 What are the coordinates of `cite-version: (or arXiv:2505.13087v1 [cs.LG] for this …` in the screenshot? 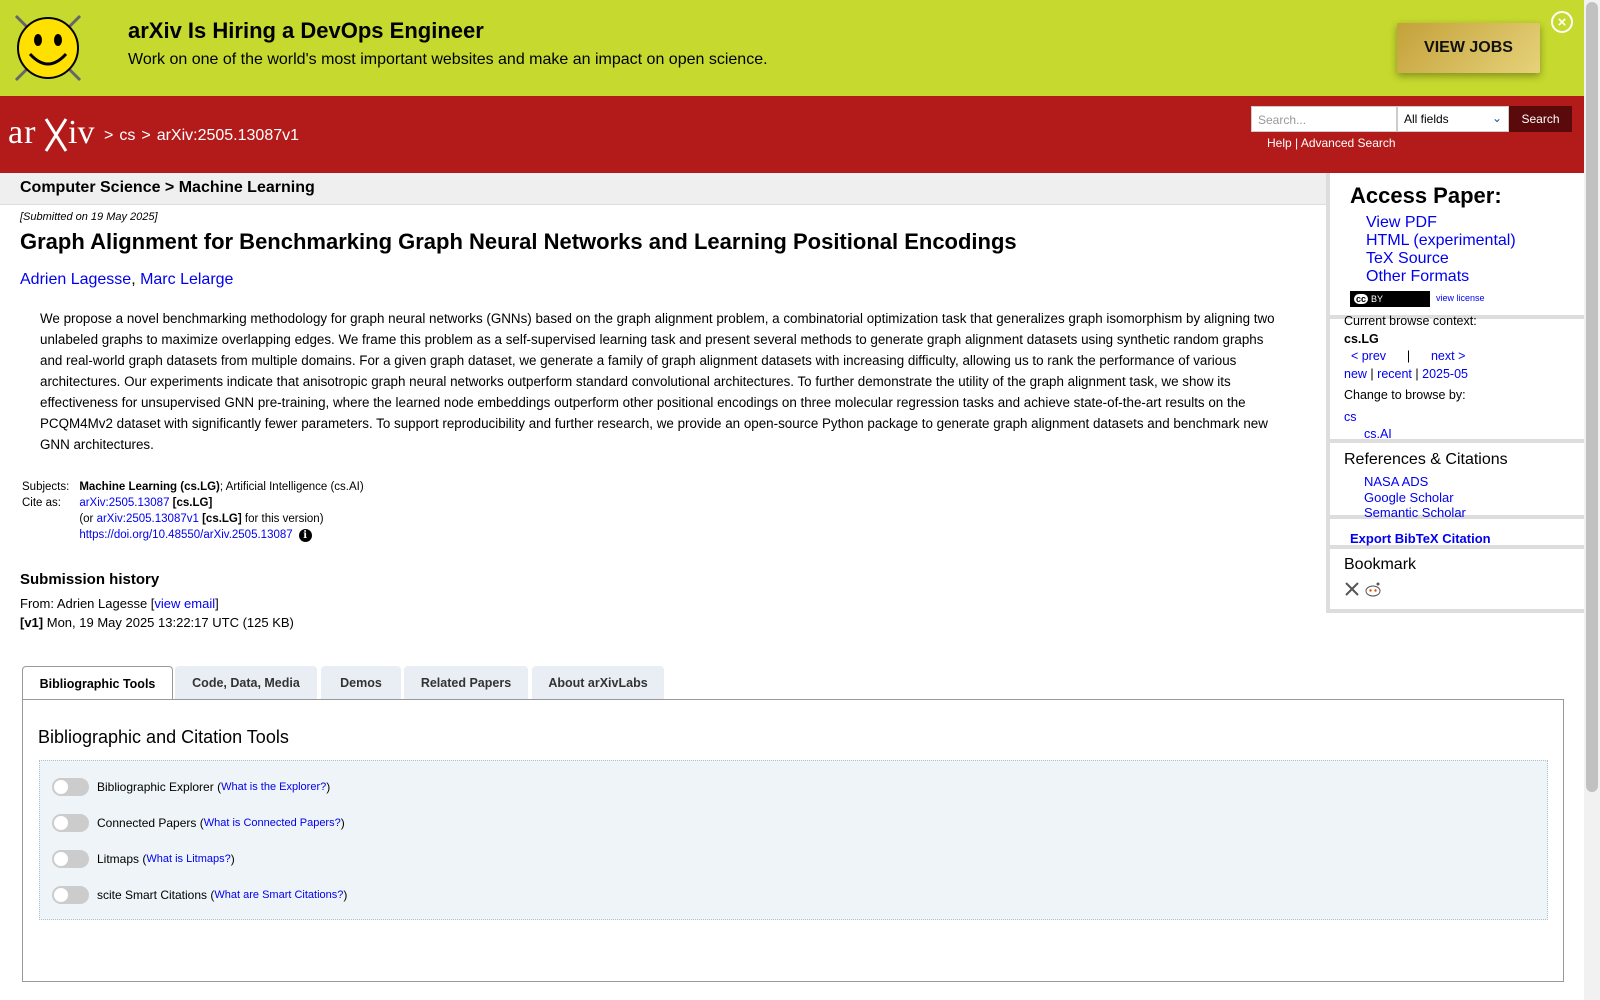 It's located at (221, 519).